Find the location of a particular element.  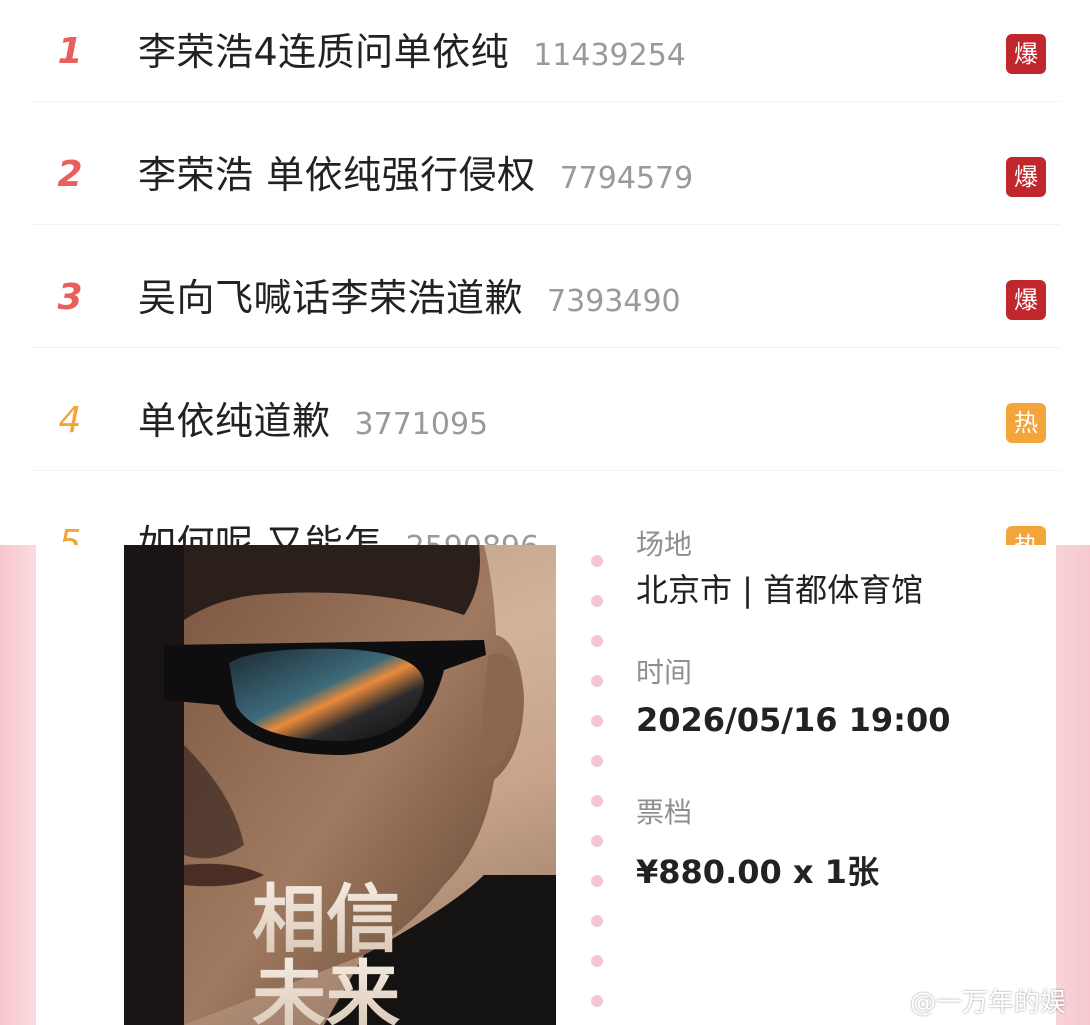

poster-title-line1: 相信 is located at coordinates (326, 920).